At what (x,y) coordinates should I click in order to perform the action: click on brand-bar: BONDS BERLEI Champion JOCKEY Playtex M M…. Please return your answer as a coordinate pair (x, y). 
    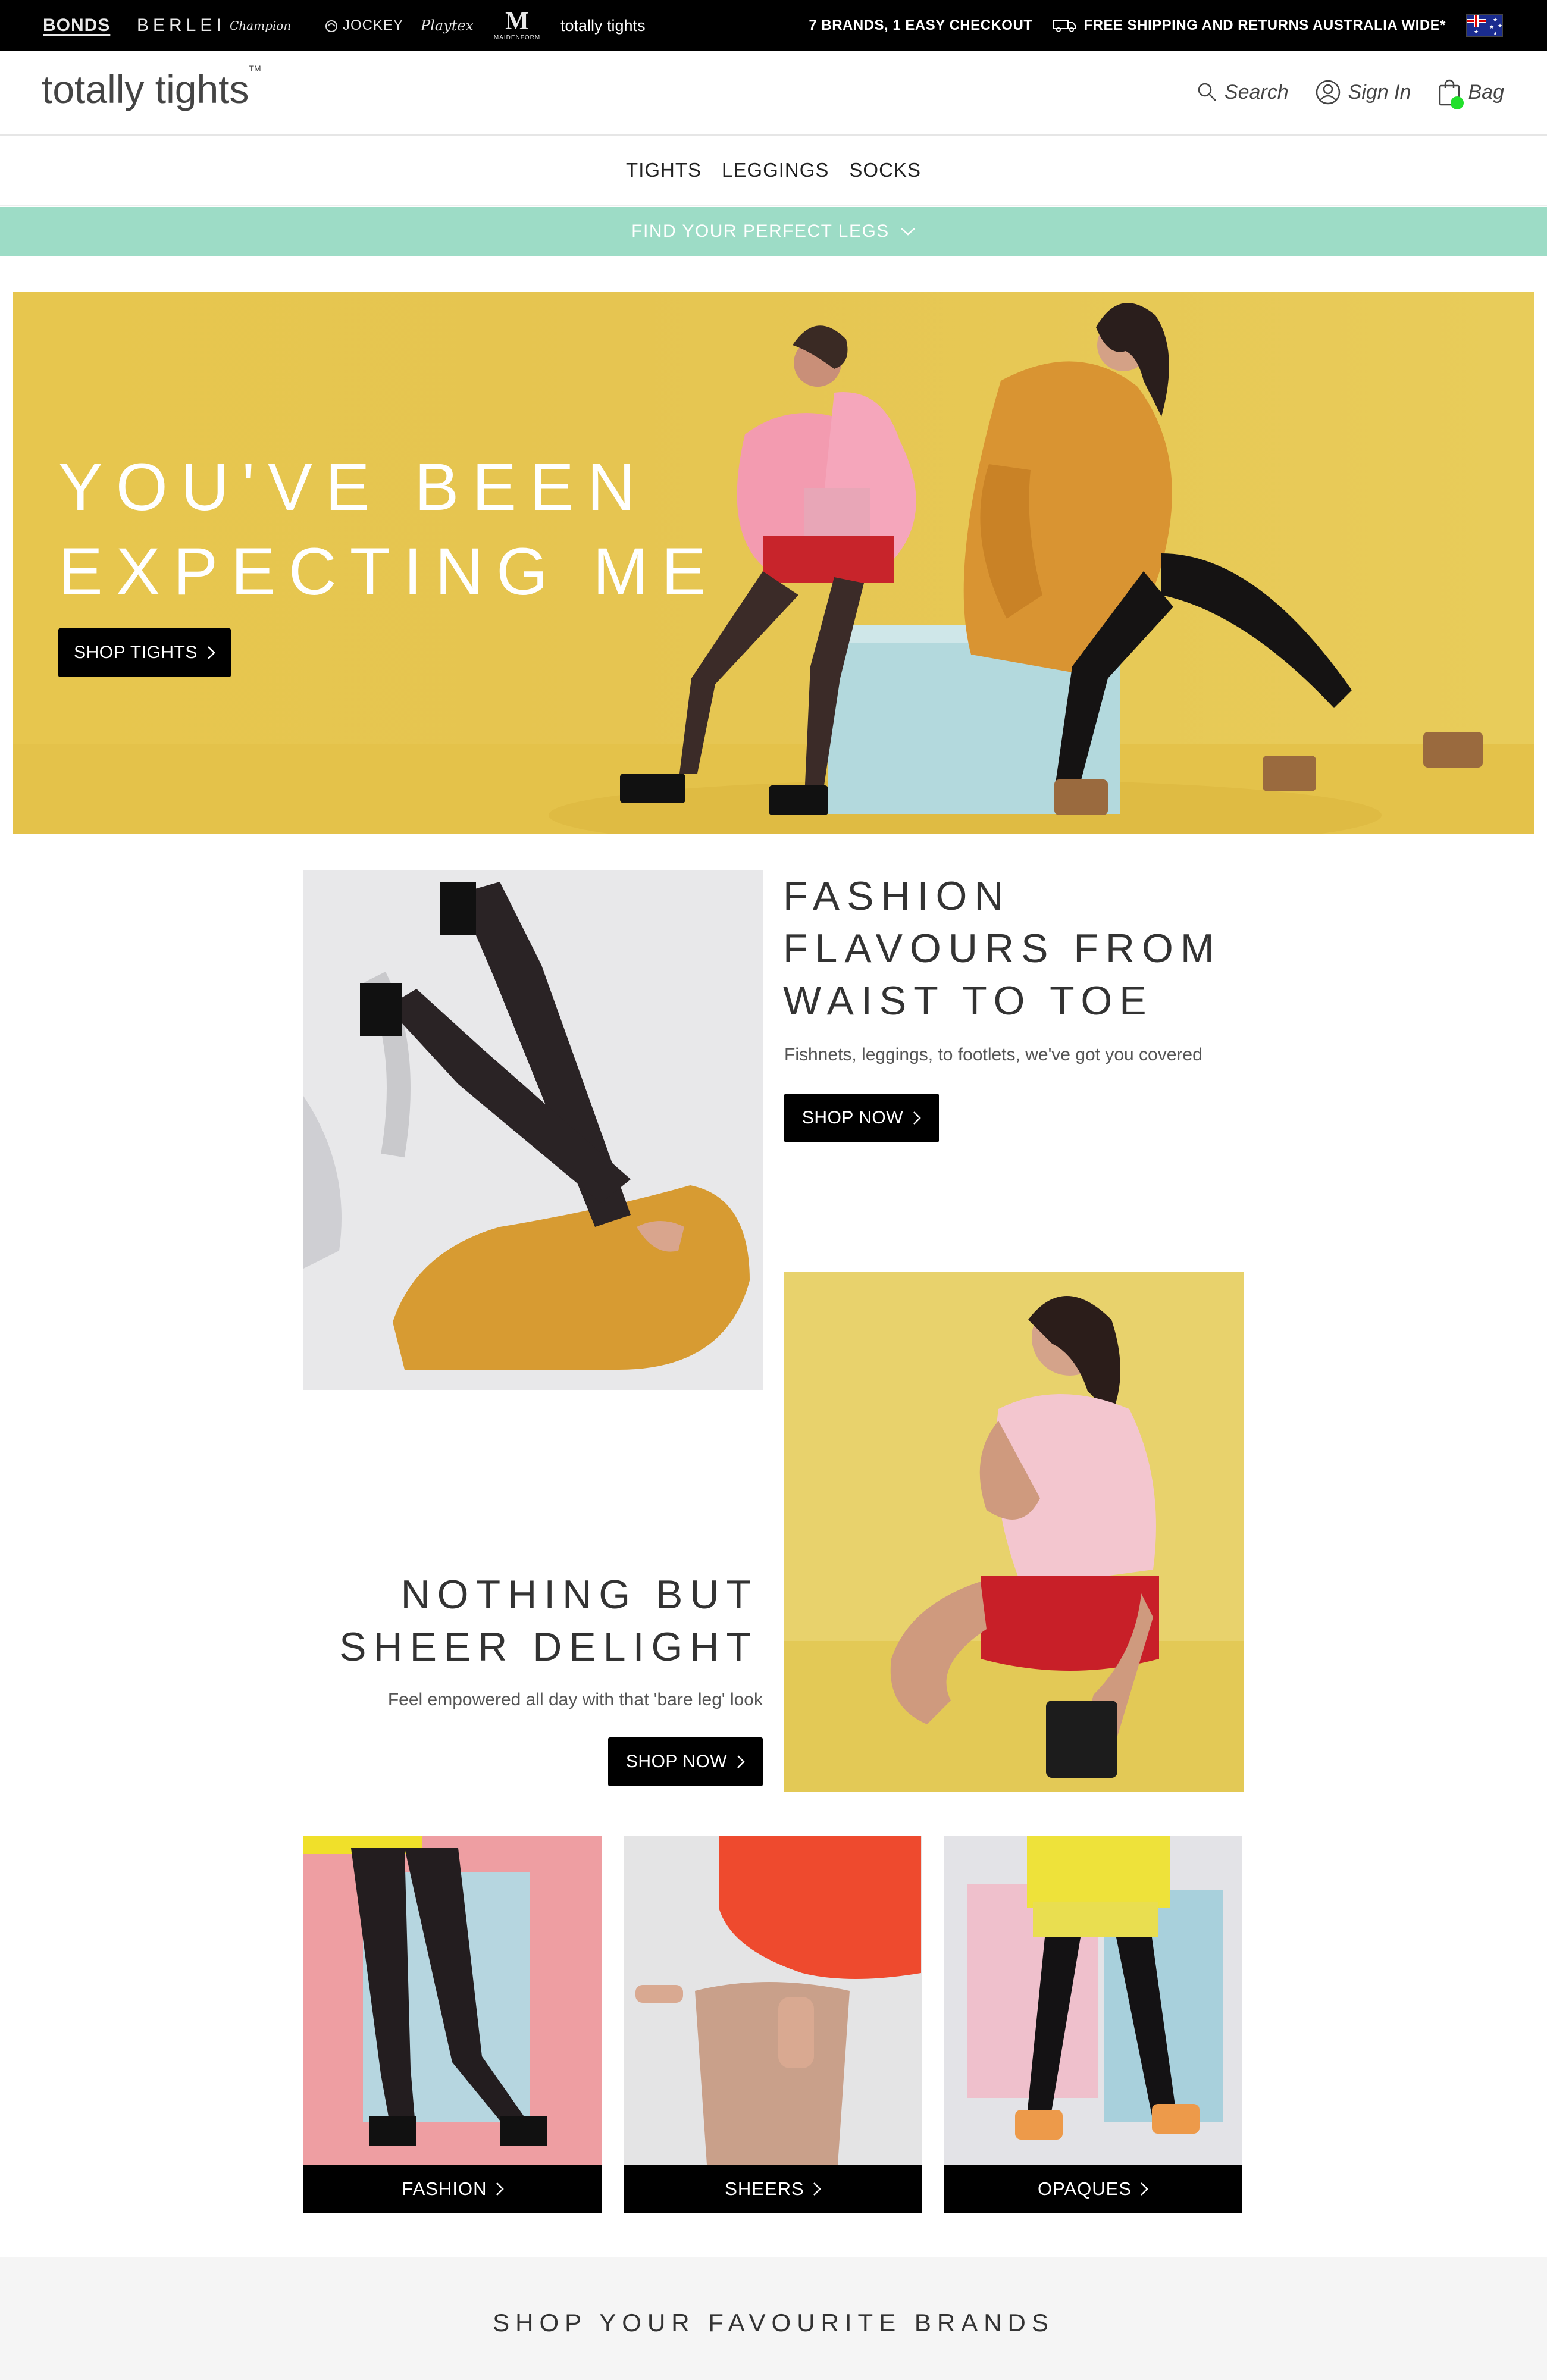
    Looking at the image, I should click on (773, 25).